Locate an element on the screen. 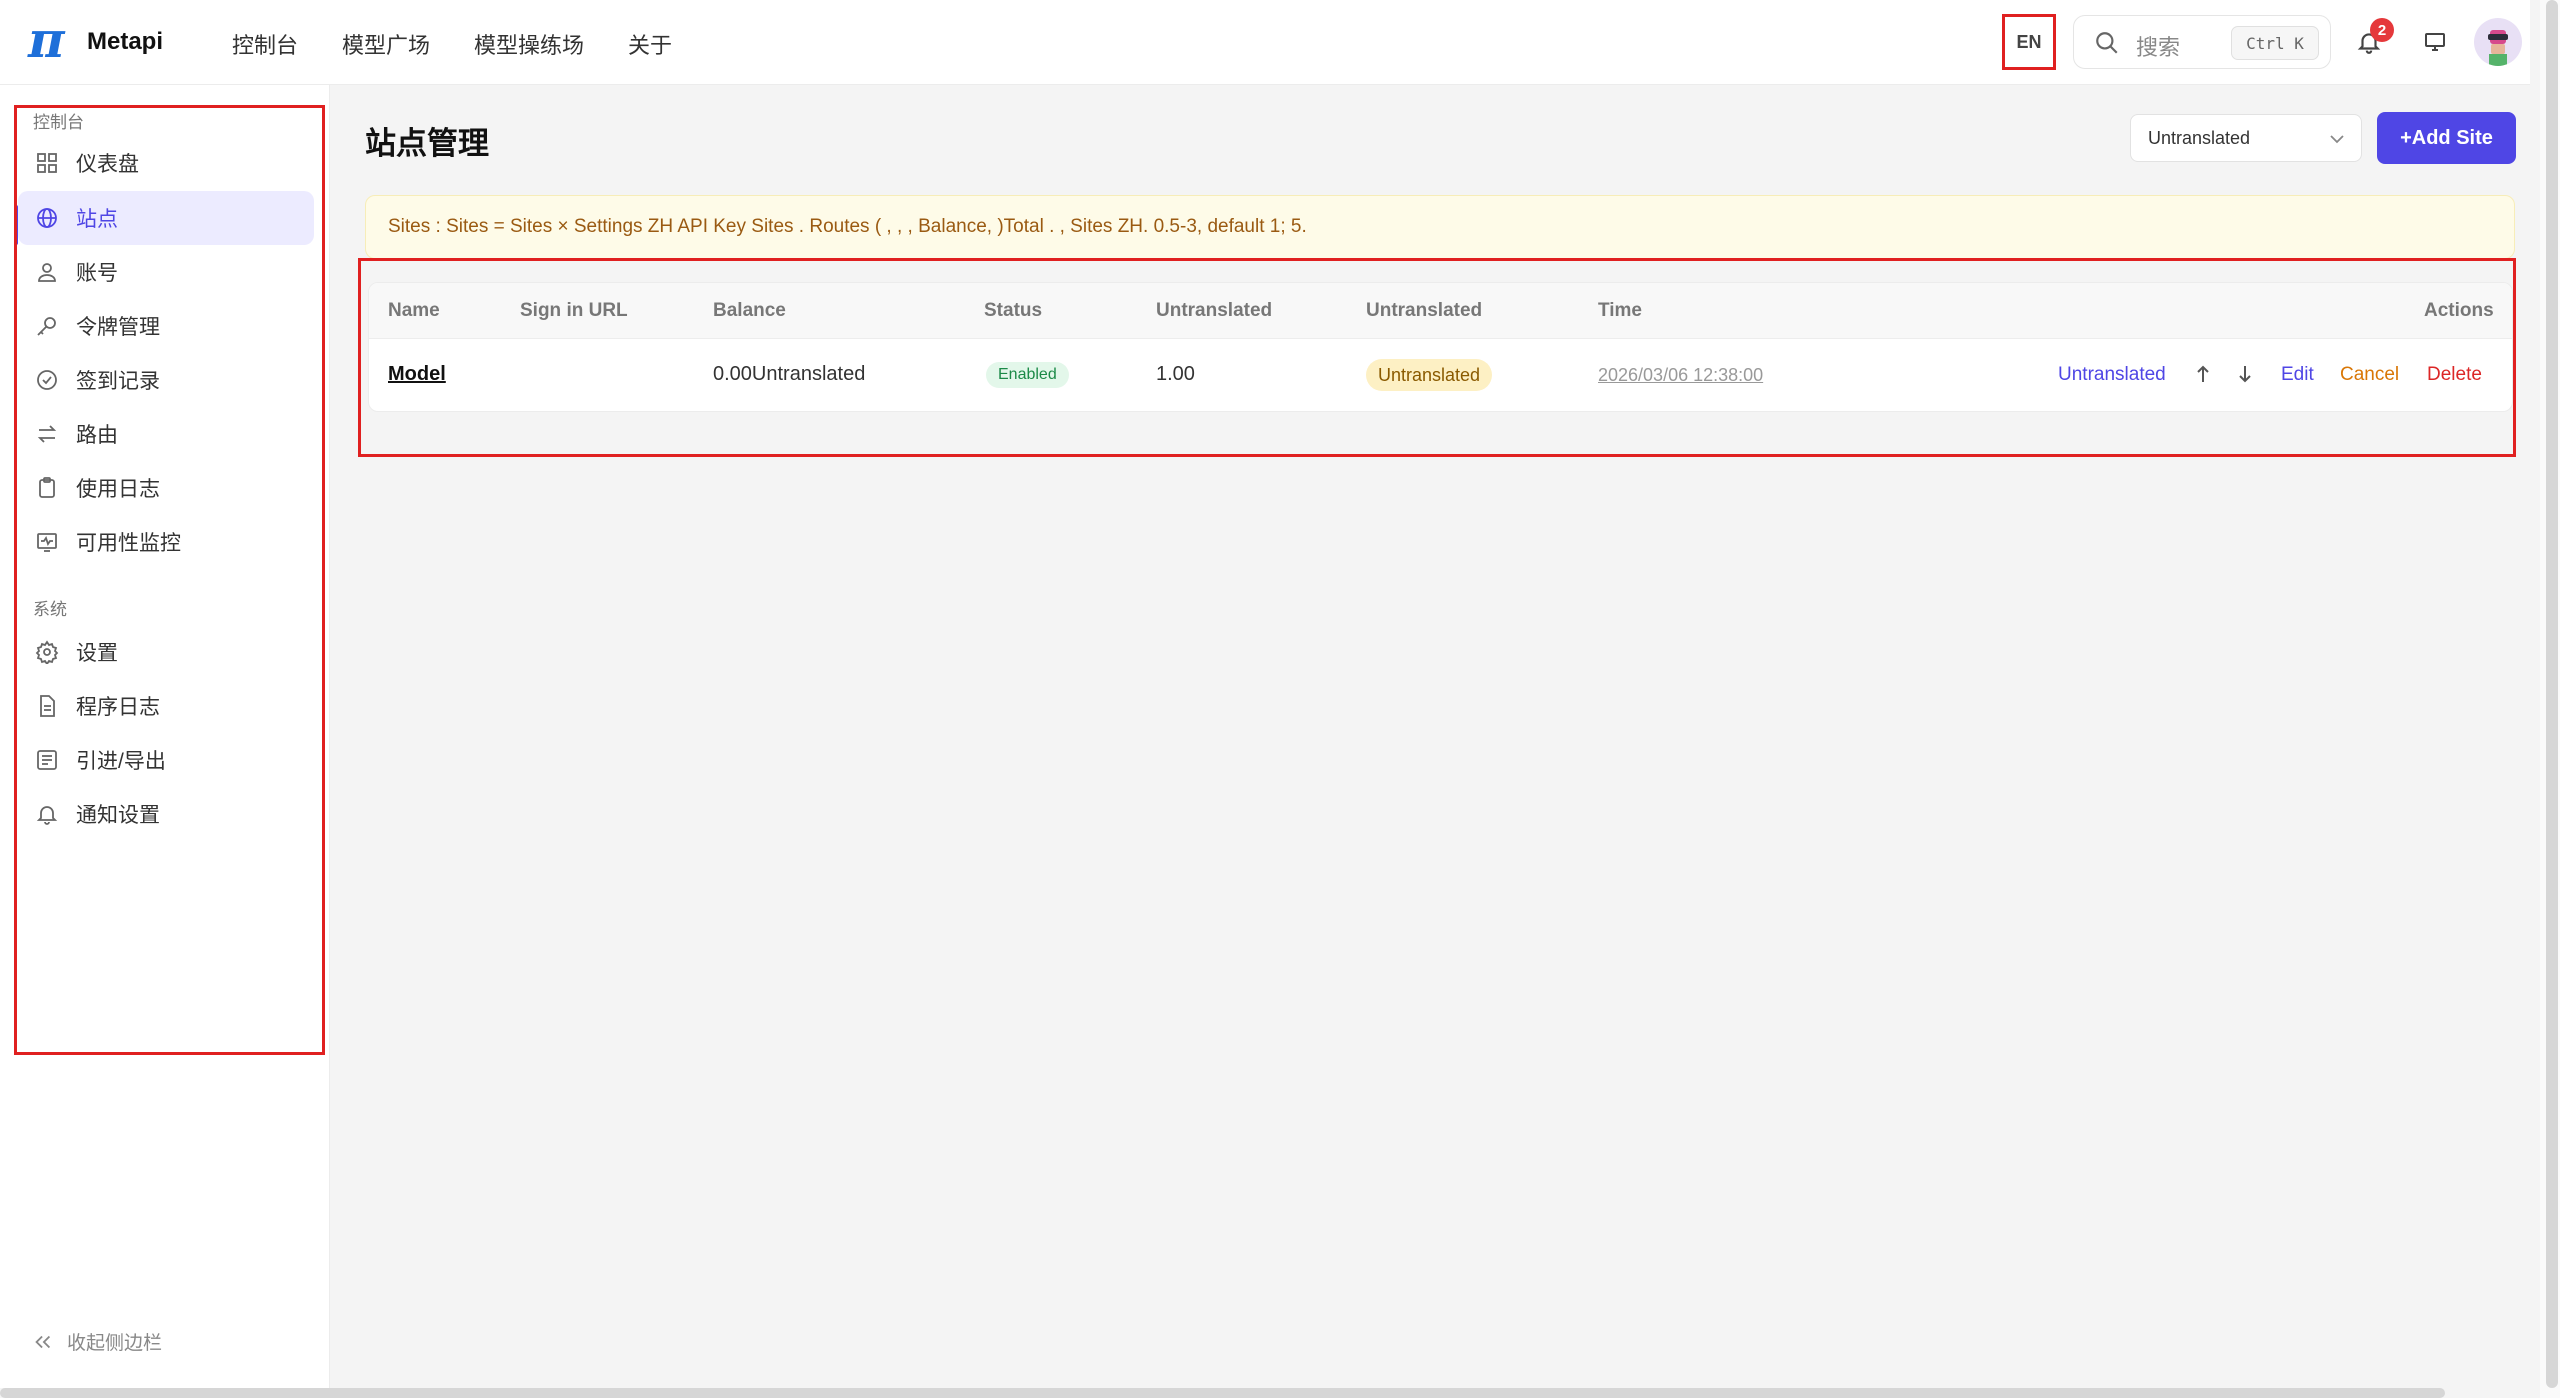  sidebar-item-label: 设置 is located at coordinates (97, 653).